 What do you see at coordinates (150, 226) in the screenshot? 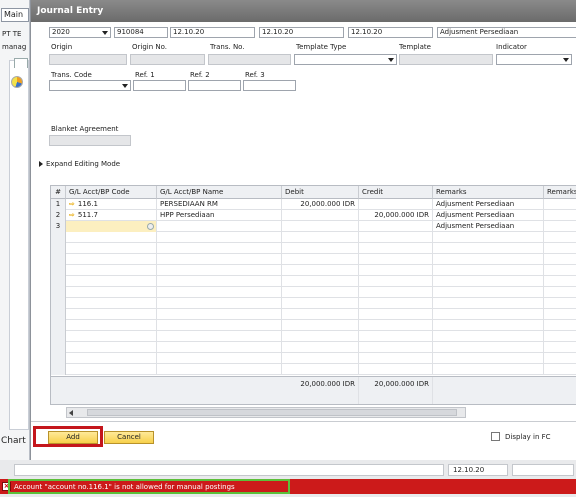
I see `choose-from-list-icon` at bounding box center [150, 226].